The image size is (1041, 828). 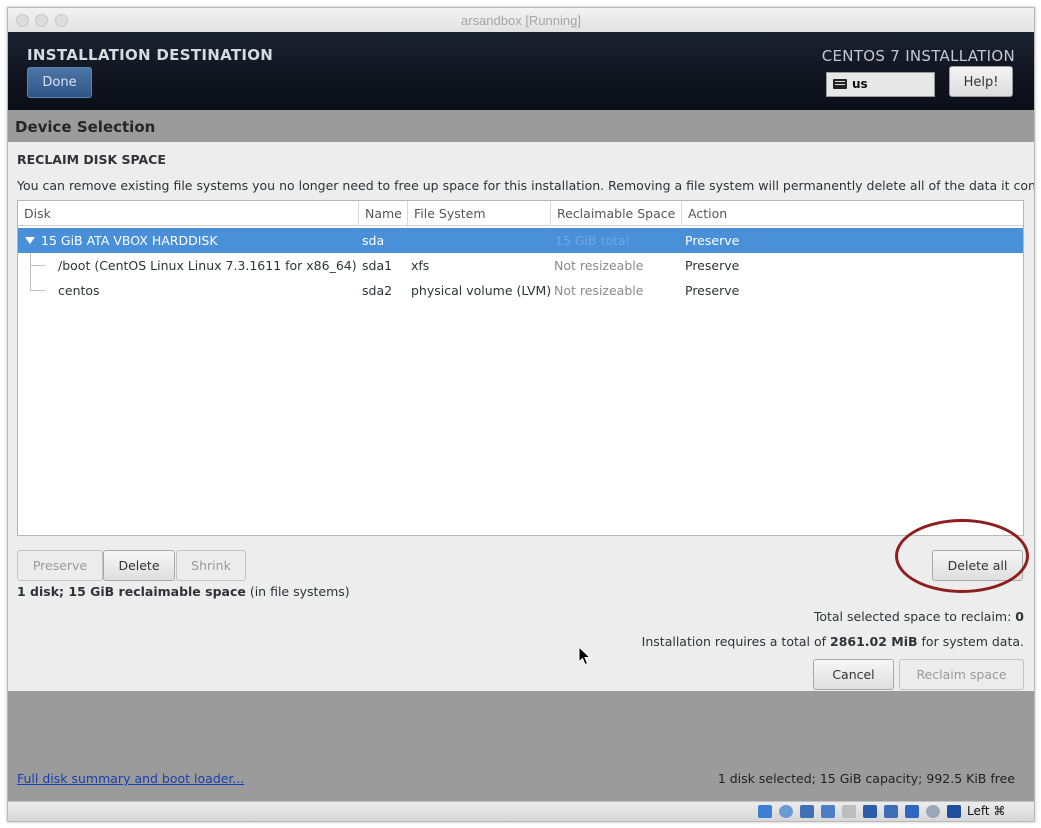 What do you see at coordinates (1019, 616) in the screenshot?
I see `total-reclaim-value: 0` at bounding box center [1019, 616].